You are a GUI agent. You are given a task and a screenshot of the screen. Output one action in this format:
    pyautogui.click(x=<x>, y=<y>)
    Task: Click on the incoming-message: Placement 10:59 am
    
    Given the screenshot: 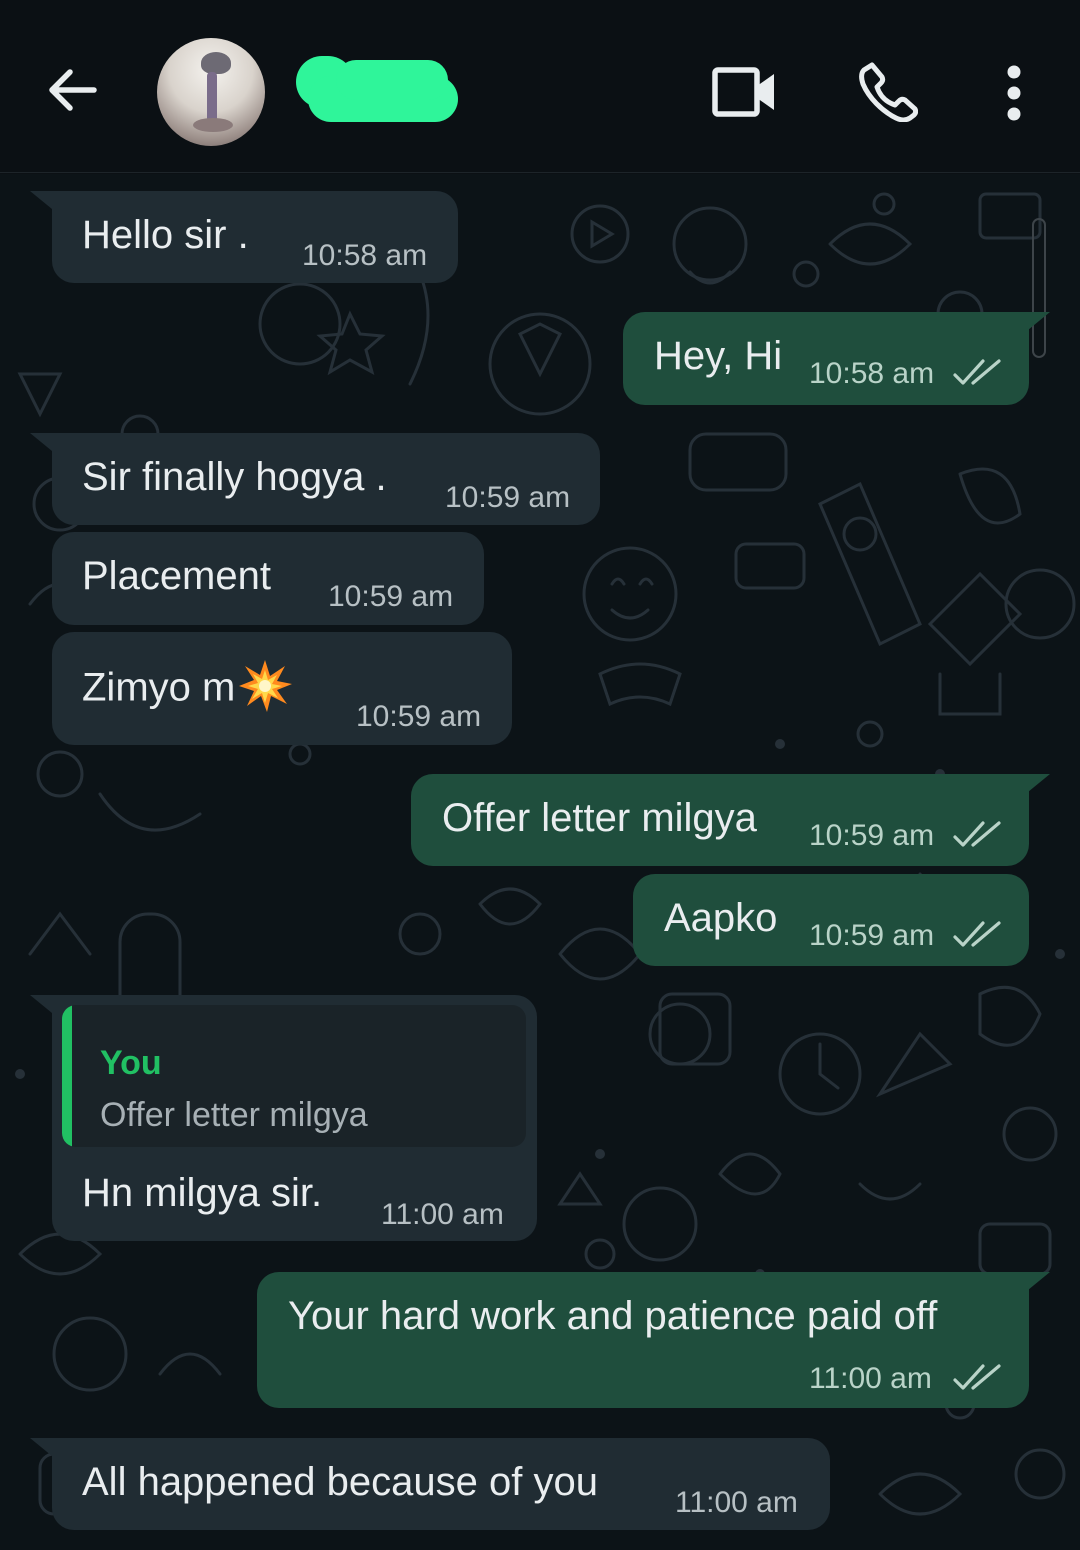 What is the action you would take?
    pyautogui.click(x=268, y=578)
    